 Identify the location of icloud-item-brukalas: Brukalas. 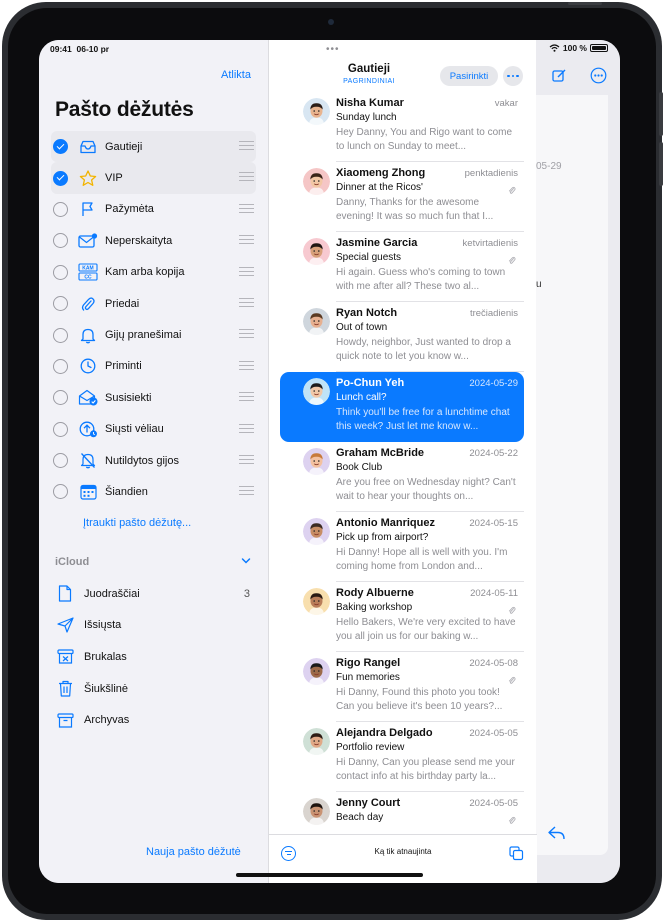
(153, 657).